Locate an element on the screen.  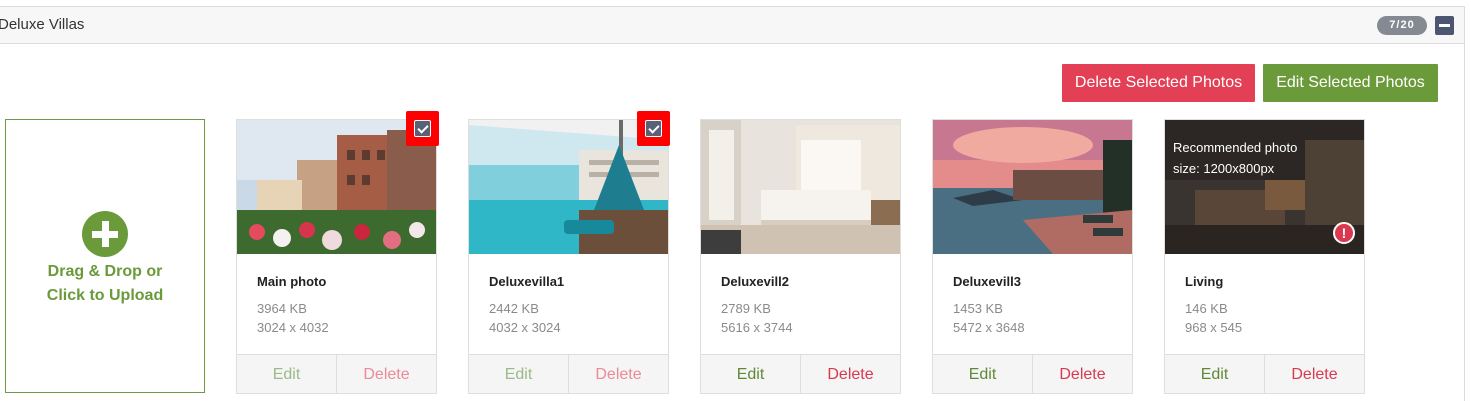
photo-dimensions: 5472 x 3648 is located at coordinates (989, 327).